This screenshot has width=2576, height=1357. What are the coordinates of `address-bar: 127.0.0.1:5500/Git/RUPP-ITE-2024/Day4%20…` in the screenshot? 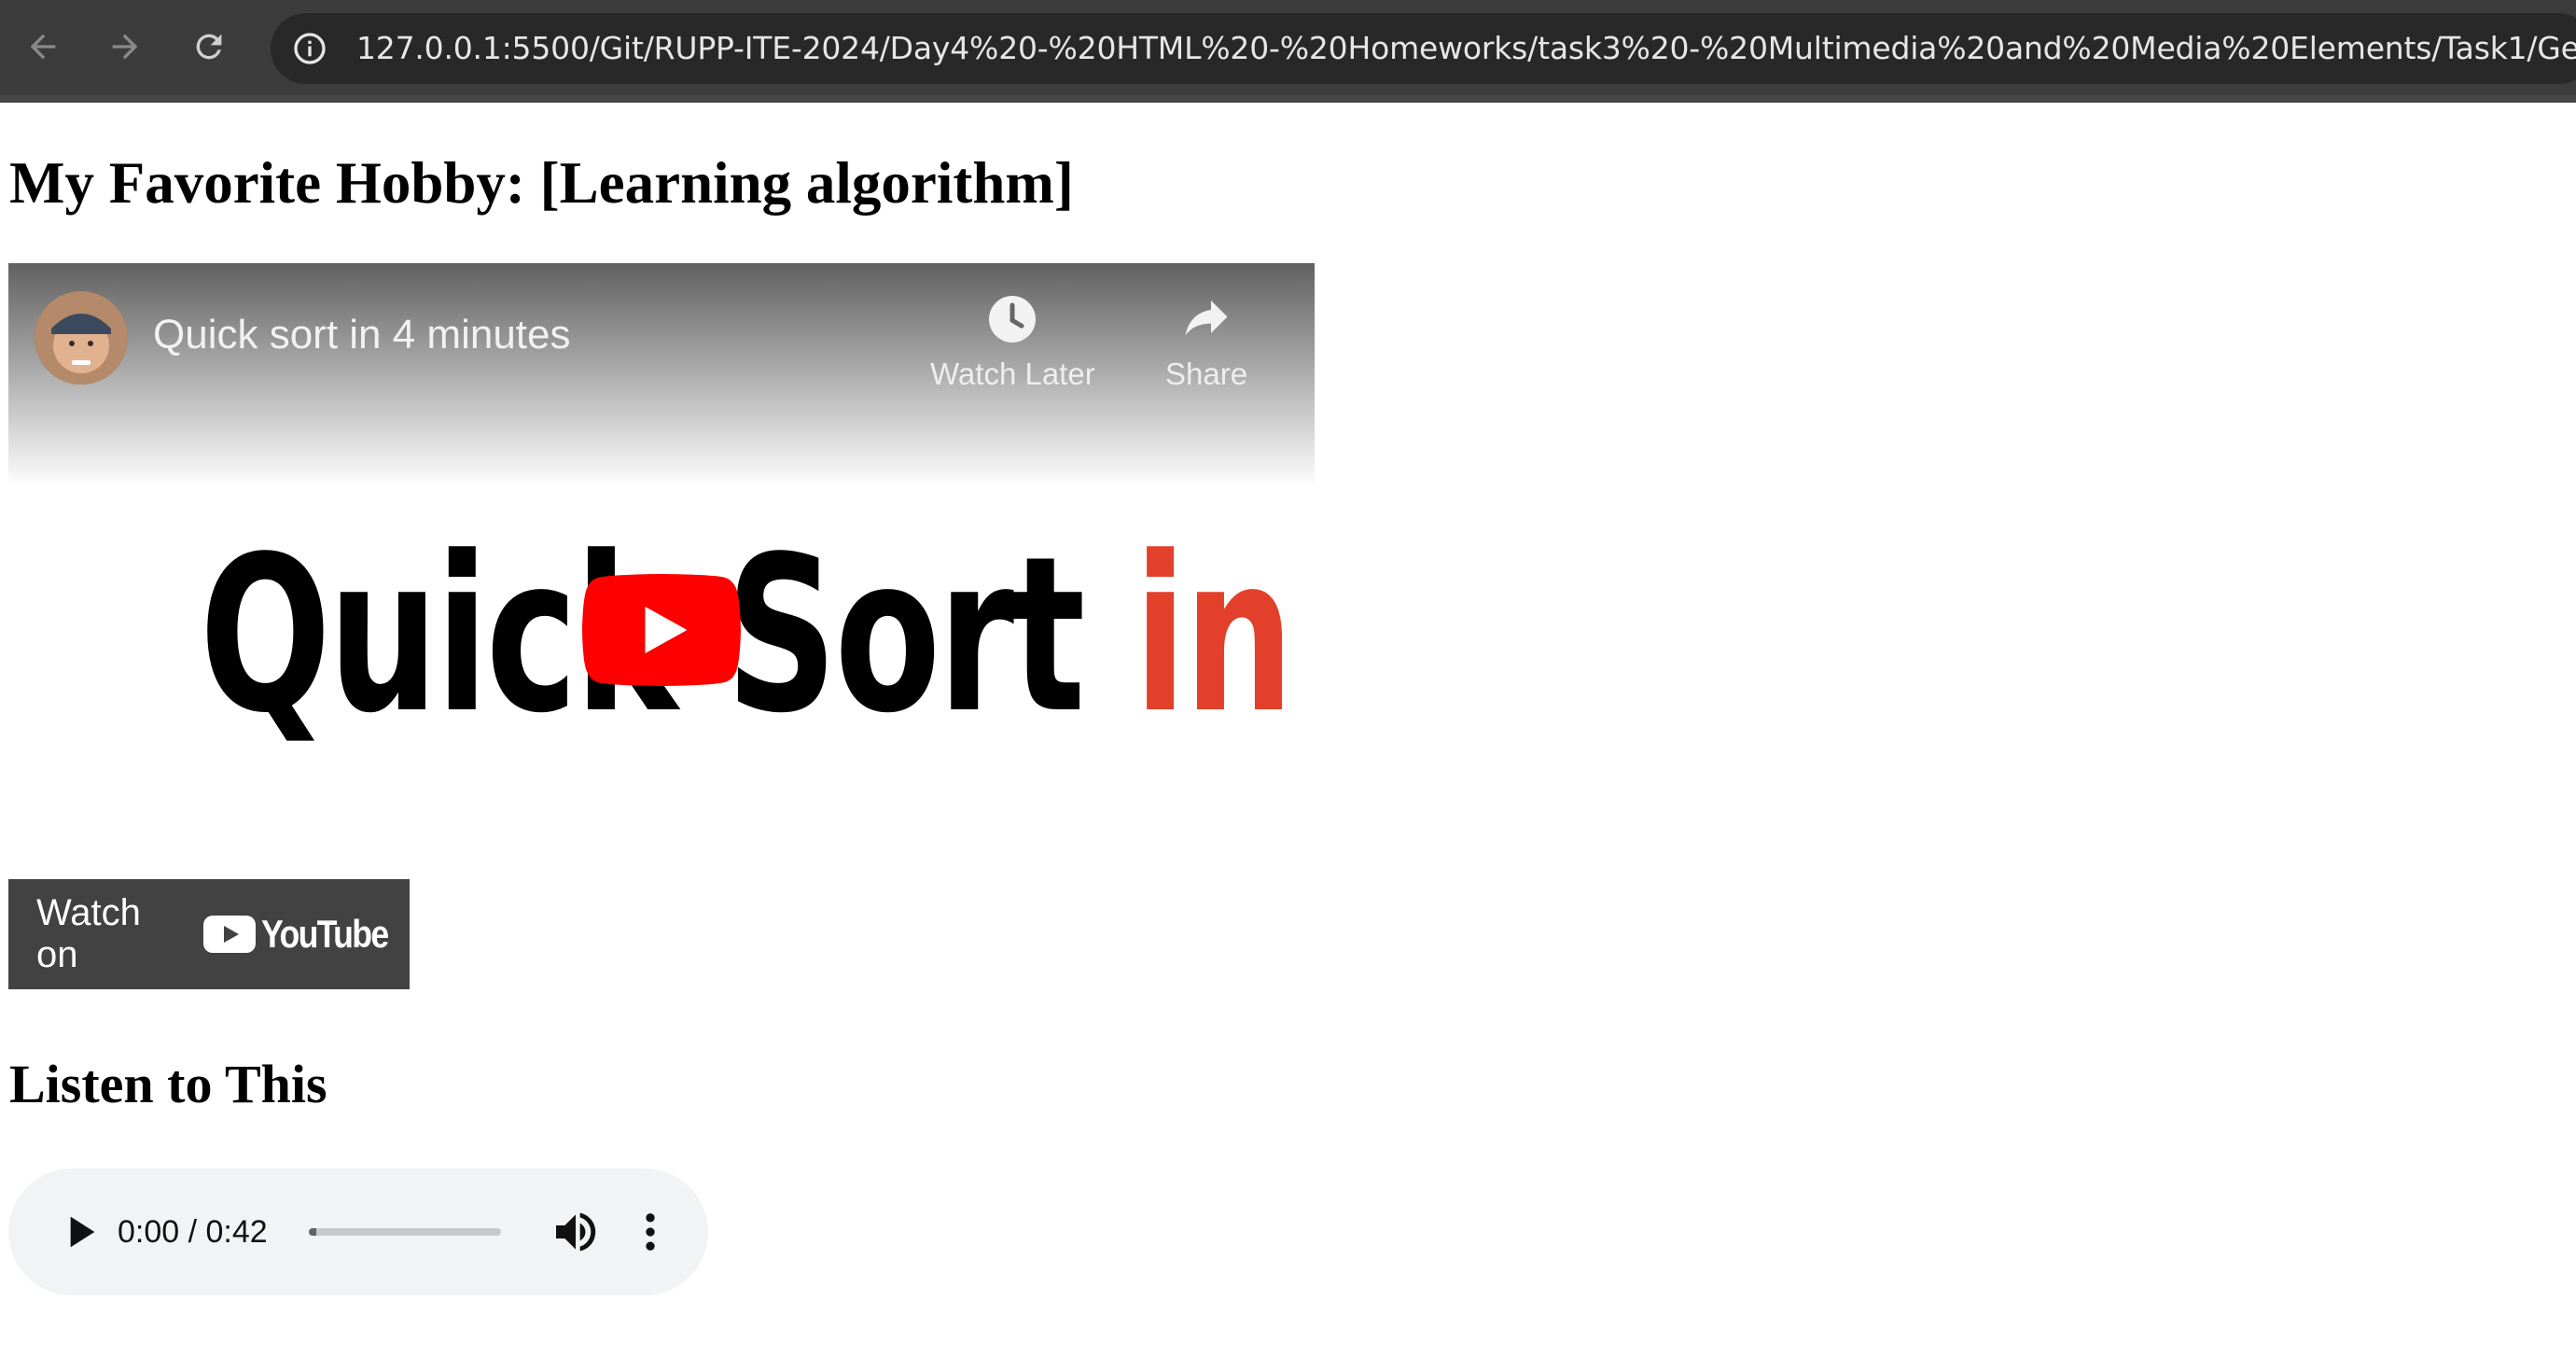 It's located at (1423, 48).